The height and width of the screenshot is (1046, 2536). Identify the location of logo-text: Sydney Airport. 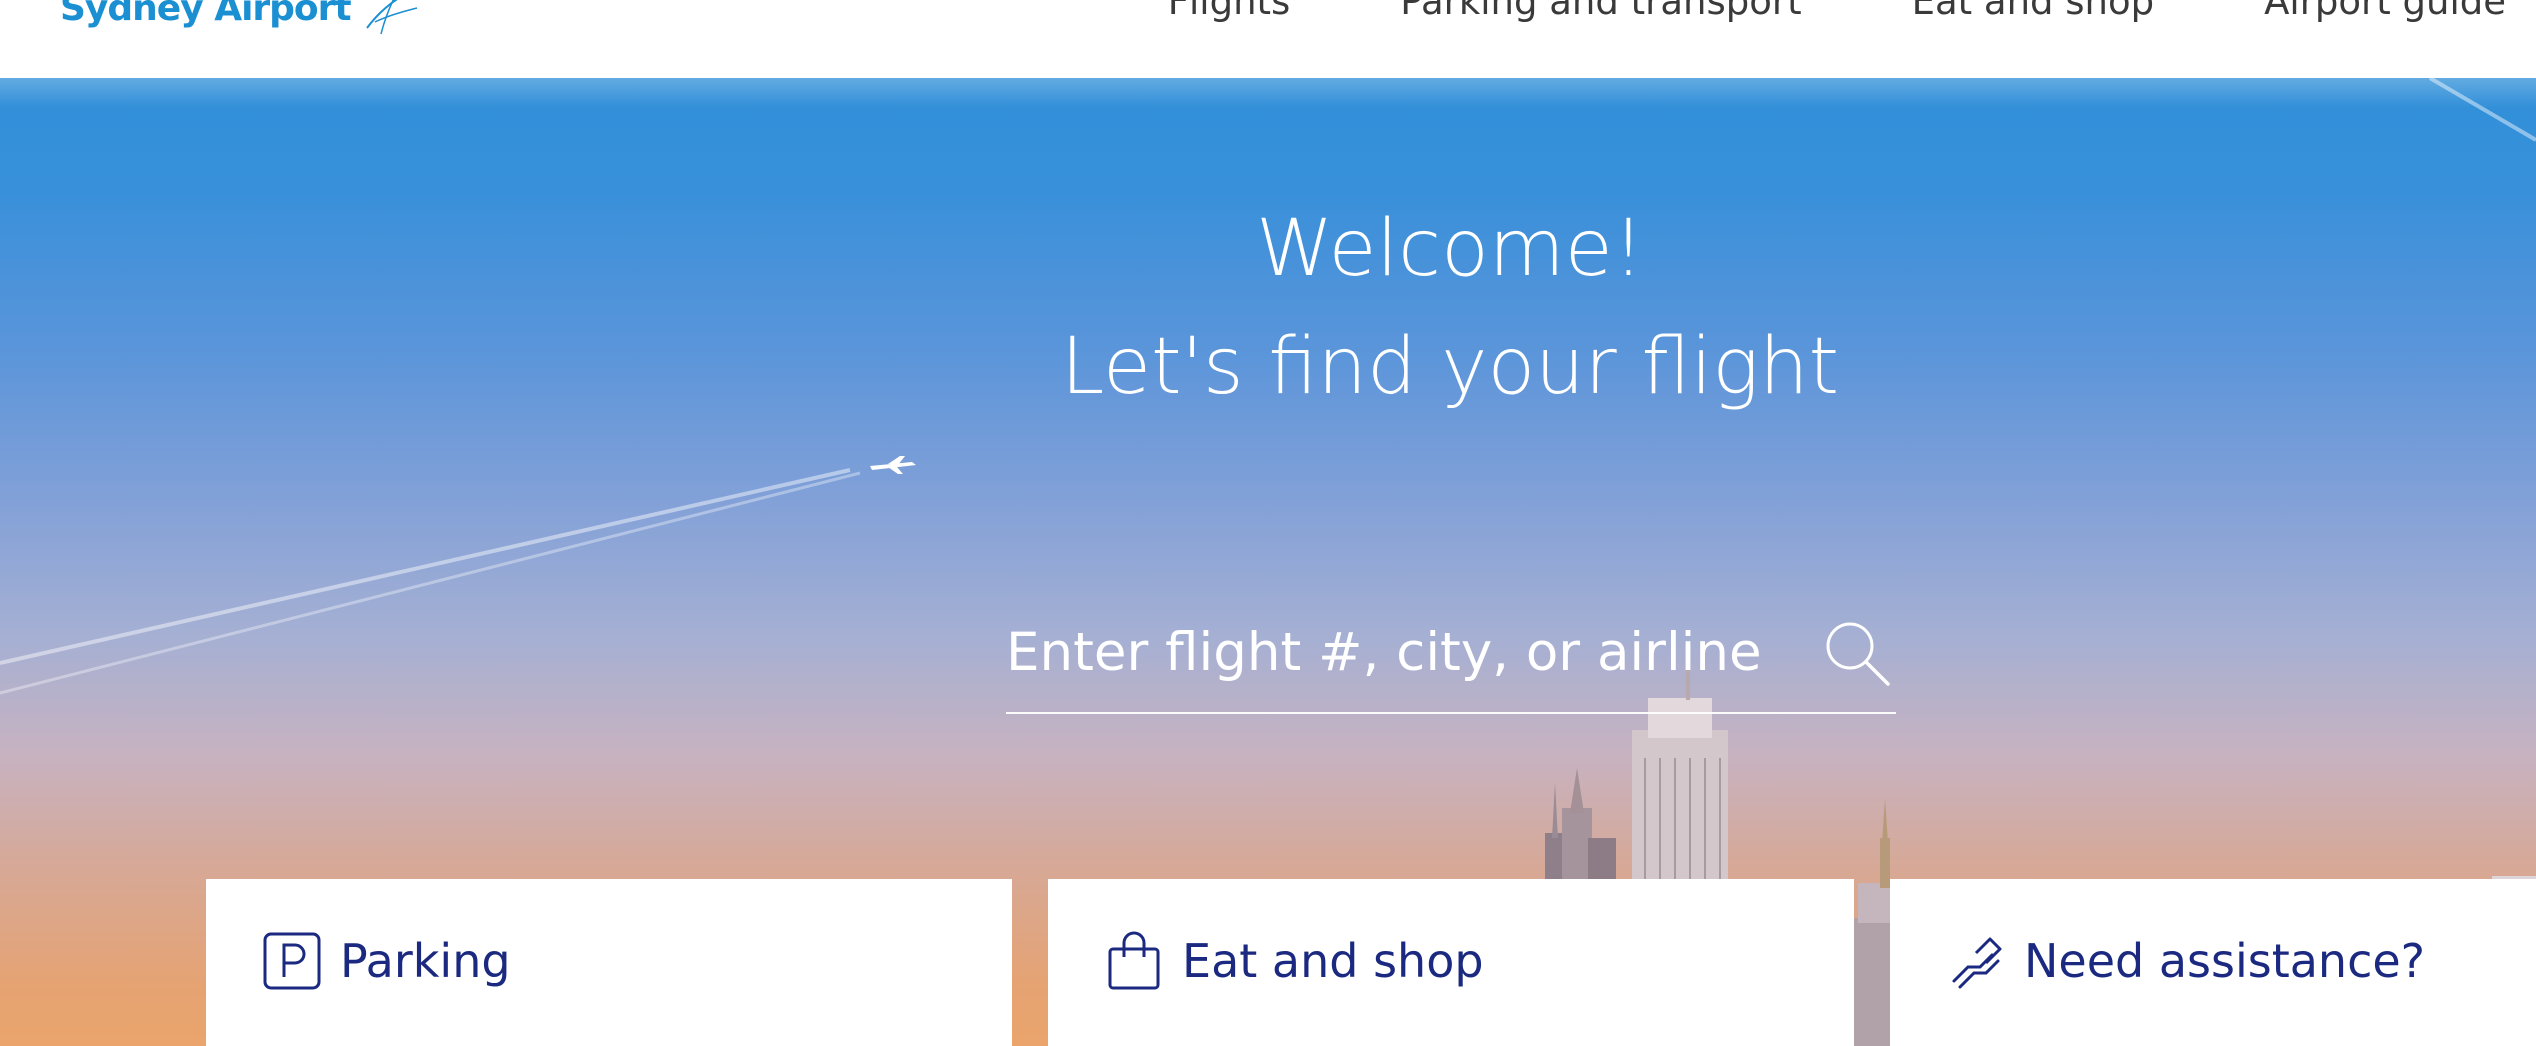
(206, 14).